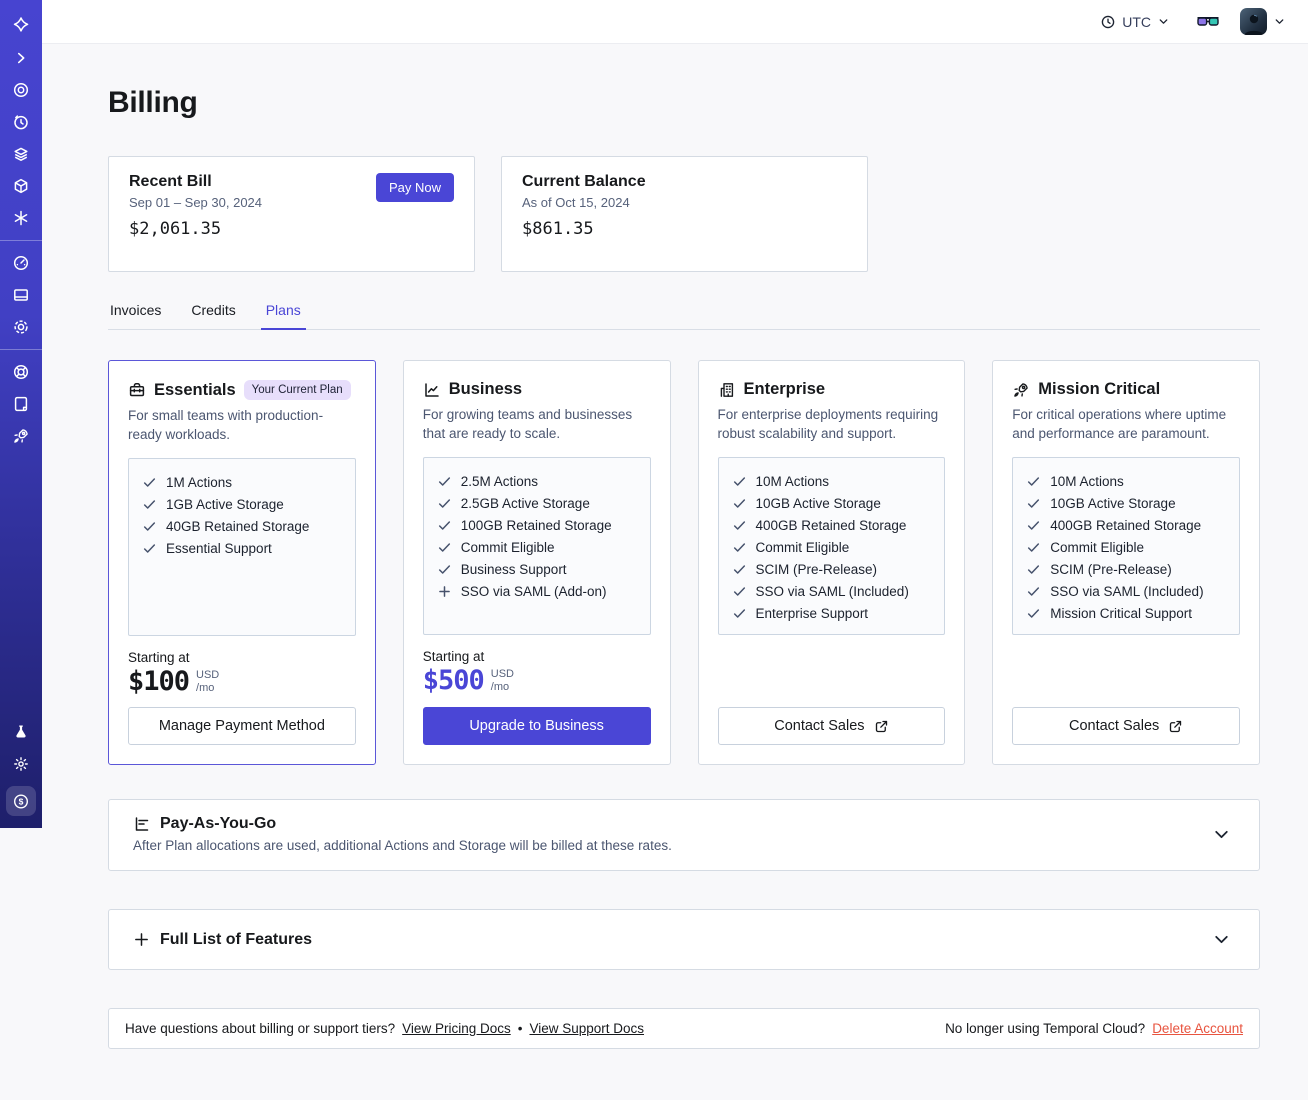 This screenshot has height=1100, width=1308. I want to click on book-icon, so click(21, 404).